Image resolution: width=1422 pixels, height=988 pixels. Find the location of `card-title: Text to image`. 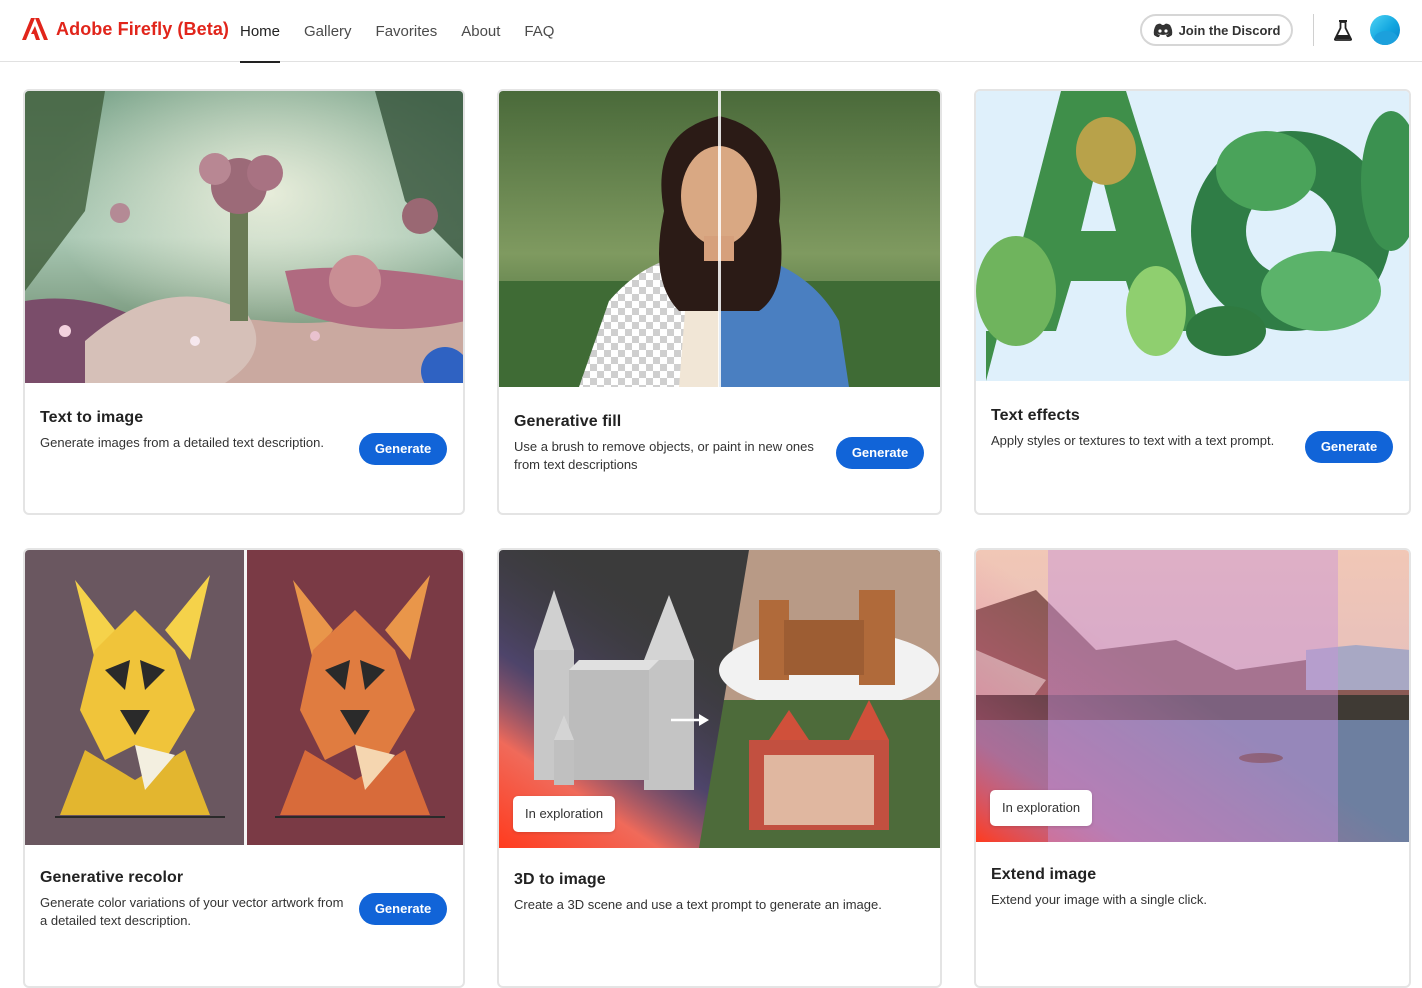

card-title: Text to image is located at coordinates (92, 417).